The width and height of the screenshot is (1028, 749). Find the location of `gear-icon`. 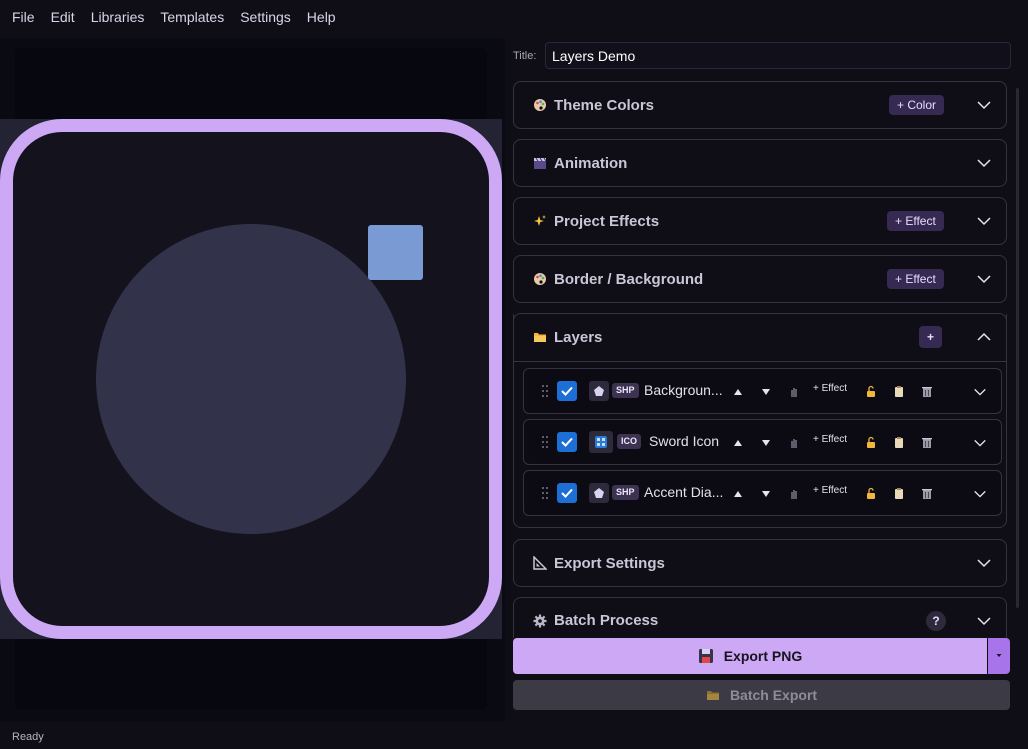

gear-icon is located at coordinates (540, 621).